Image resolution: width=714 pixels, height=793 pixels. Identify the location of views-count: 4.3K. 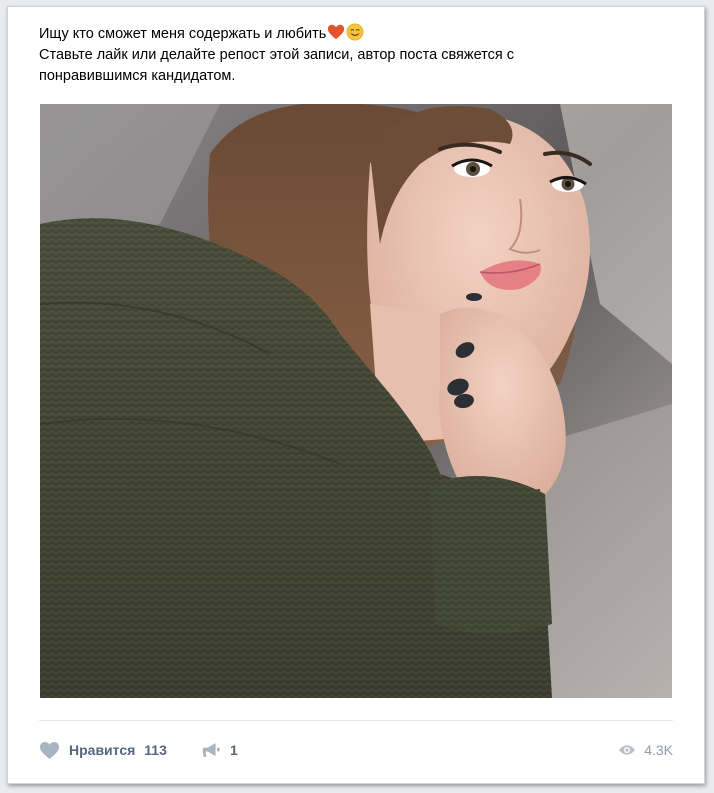
(658, 750).